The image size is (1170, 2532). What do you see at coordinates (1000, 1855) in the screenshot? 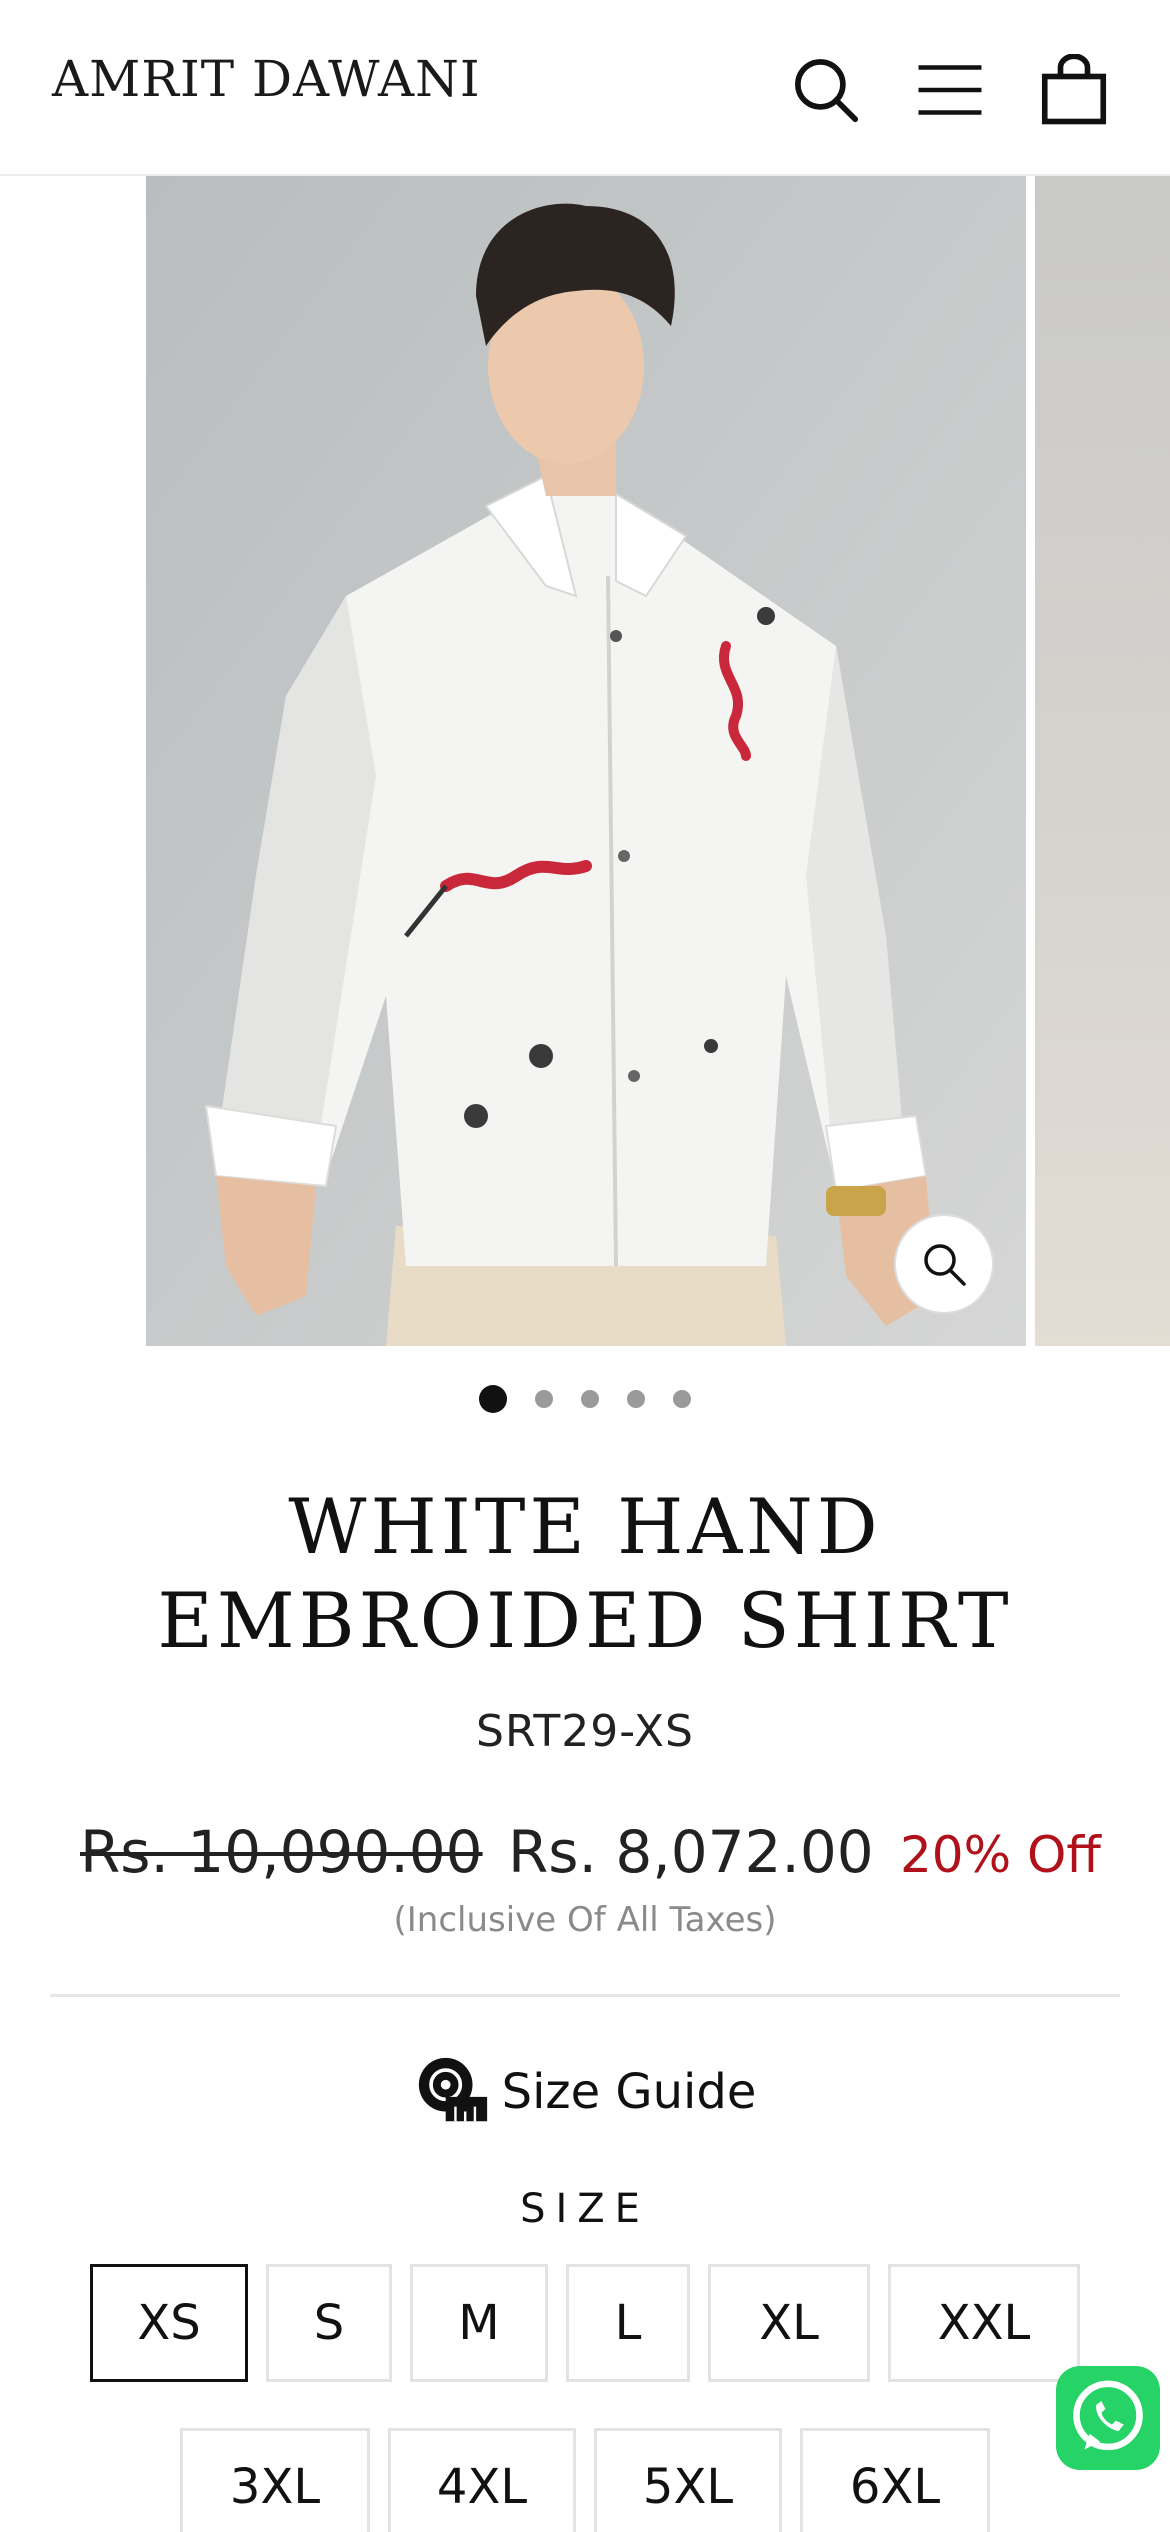
I see `discount-badge: 20% Off` at bounding box center [1000, 1855].